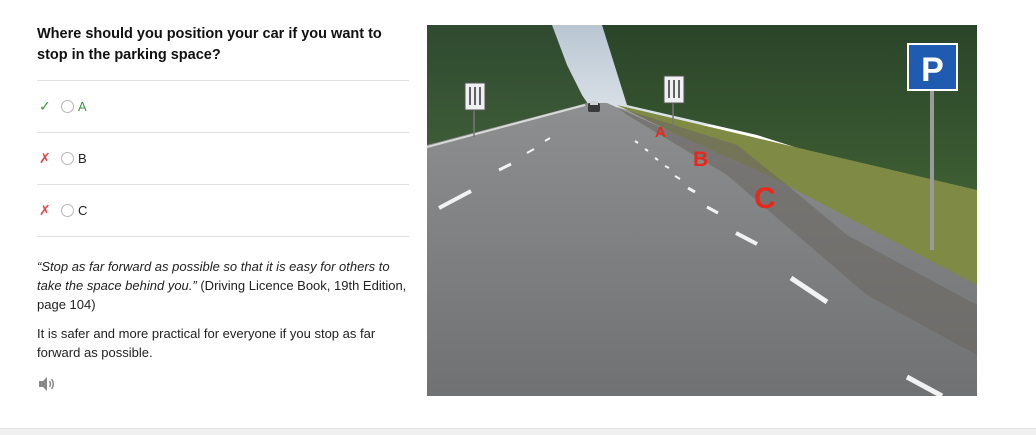 Image resolution: width=1036 pixels, height=435 pixels. Describe the element at coordinates (83, 210) in the screenshot. I see `option-c-label: C` at that location.